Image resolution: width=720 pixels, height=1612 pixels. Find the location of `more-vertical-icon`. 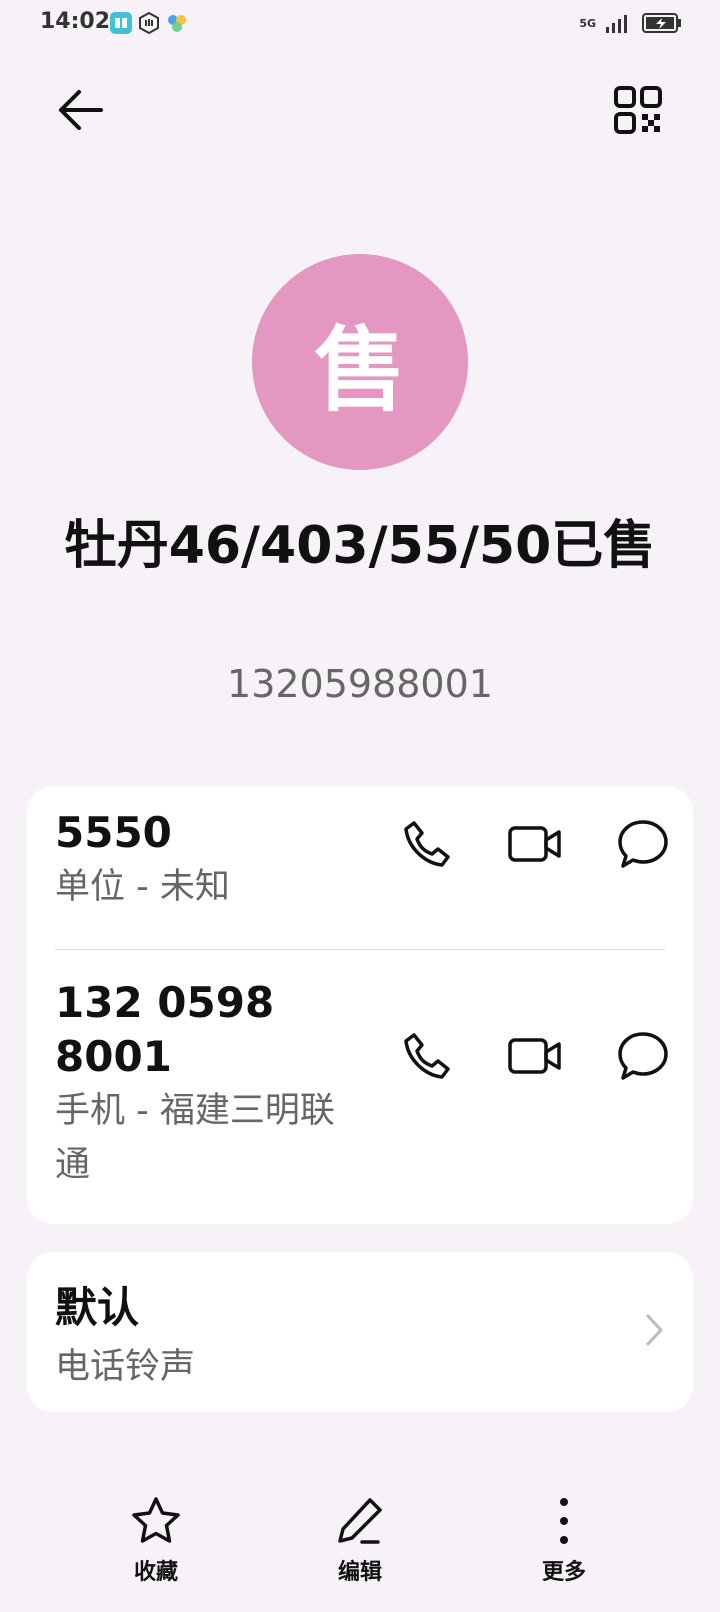

more-vertical-icon is located at coordinates (564, 1521).